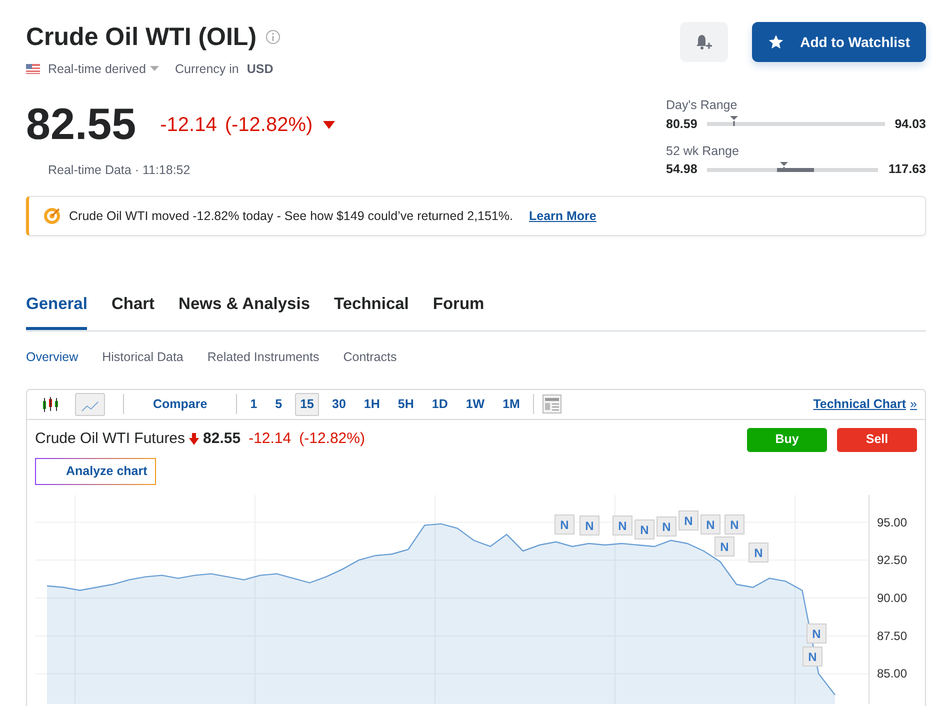 Image resolution: width=936 pixels, height=706 pixels. Describe the element at coordinates (188, 125) in the screenshot. I see `price-change: -12.14` at that location.